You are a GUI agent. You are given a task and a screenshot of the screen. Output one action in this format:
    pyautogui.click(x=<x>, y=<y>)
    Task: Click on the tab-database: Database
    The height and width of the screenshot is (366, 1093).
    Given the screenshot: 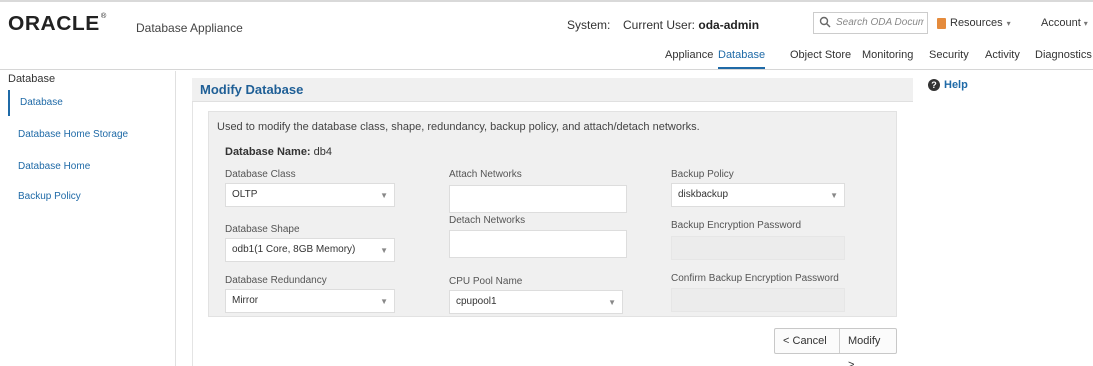 What is the action you would take?
    pyautogui.click(x=742, y=59)
    